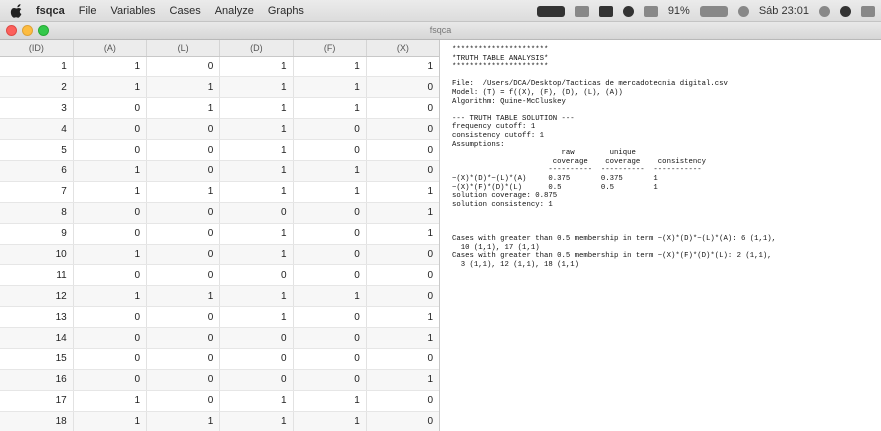 Image resolution: width=881 pixels, height=431 pixels. I want to click on cast-icon, so click(605, 11).